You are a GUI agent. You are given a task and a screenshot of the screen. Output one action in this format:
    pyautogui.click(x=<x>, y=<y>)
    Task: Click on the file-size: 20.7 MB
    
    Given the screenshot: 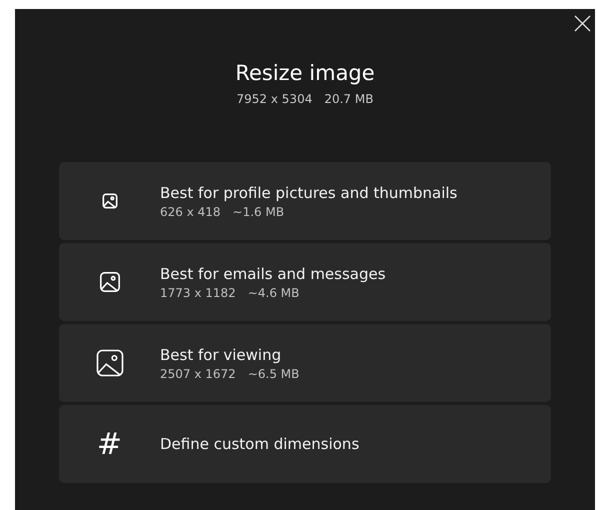 What is the action you would take?
    pyautogui.click(x=349, y=99)
    